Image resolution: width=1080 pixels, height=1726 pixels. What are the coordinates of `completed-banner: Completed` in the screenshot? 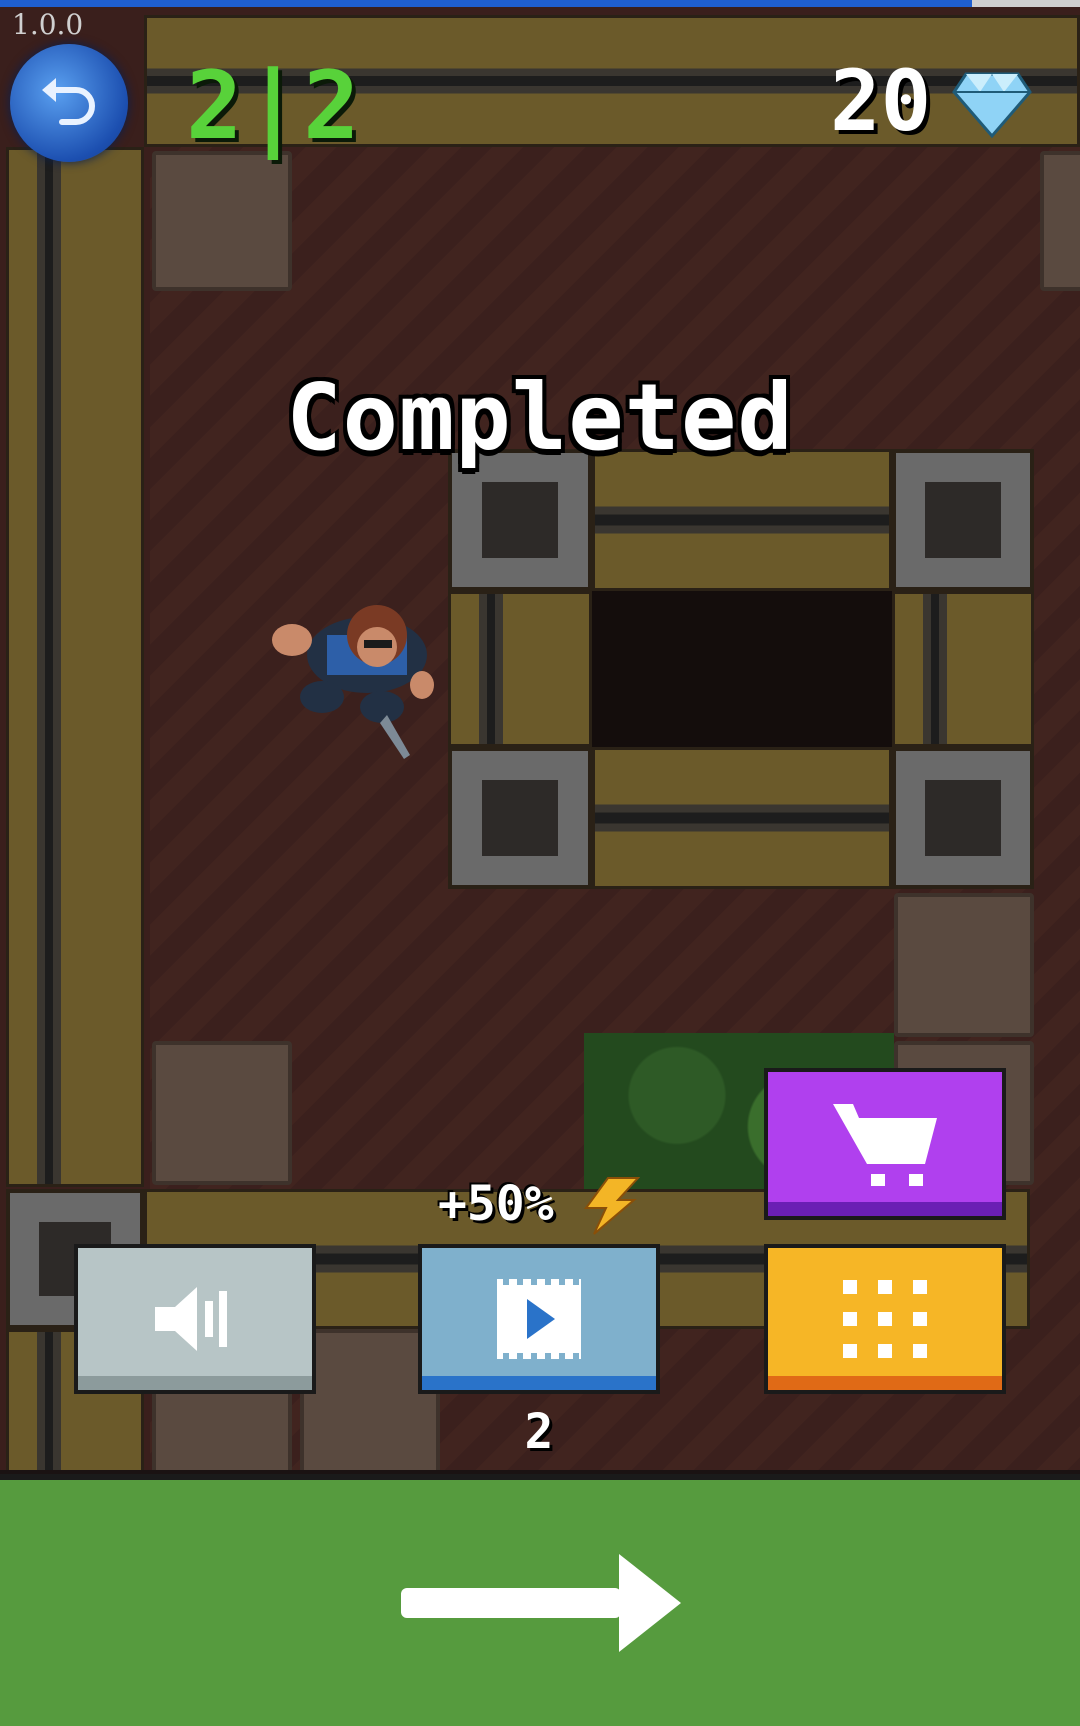 It's located at (540, 417).